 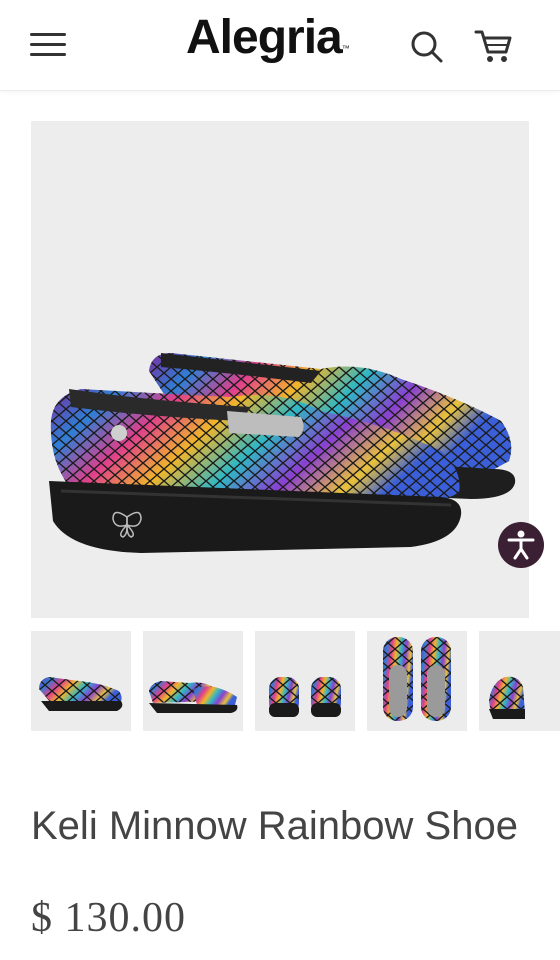 I want to click on thumbnail-single-toe, so click(x=519, y=681).